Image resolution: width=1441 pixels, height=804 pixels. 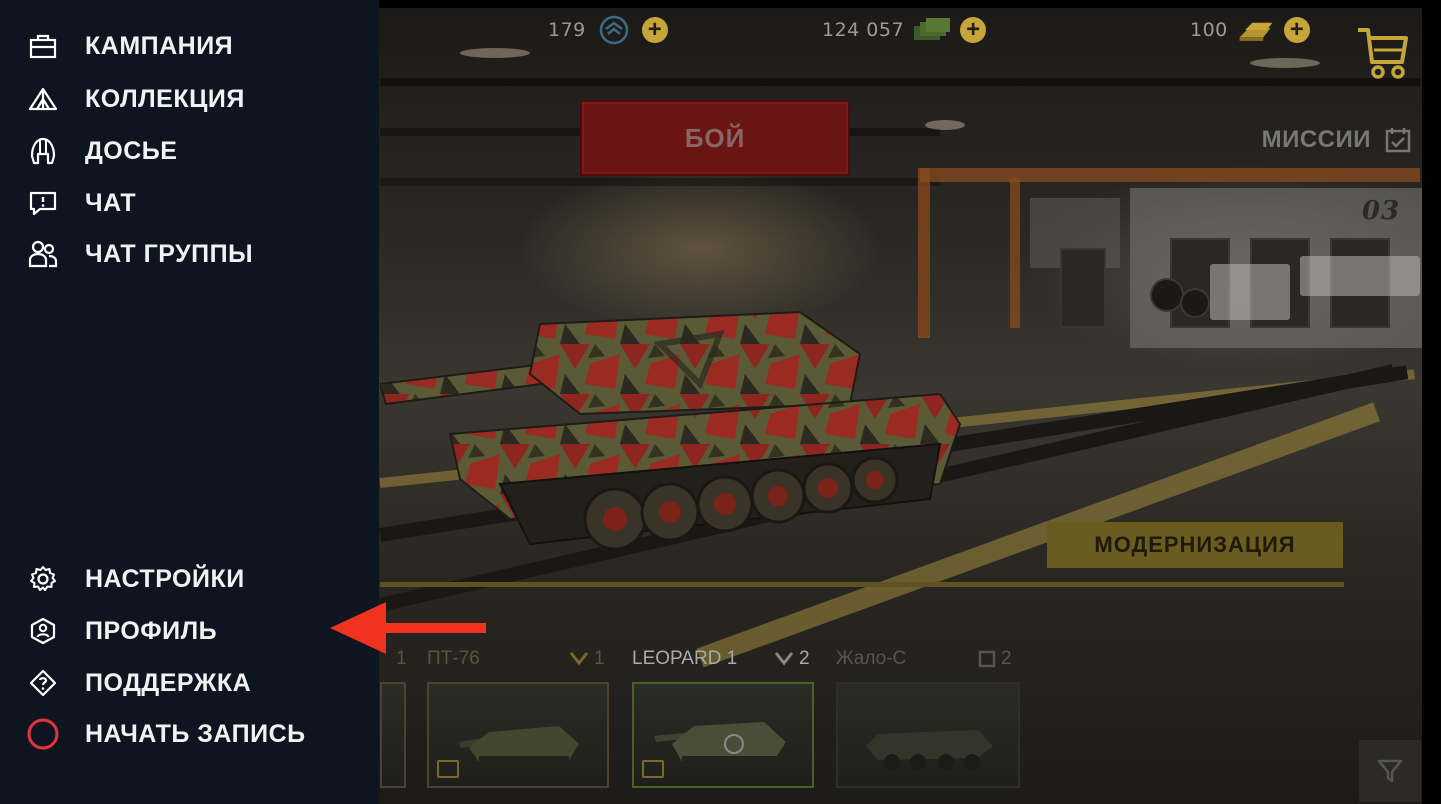 I want to click on menu-item-start-recording: НАЧАТЬ ЗАПИСЬ, so click(x=166, y=734).